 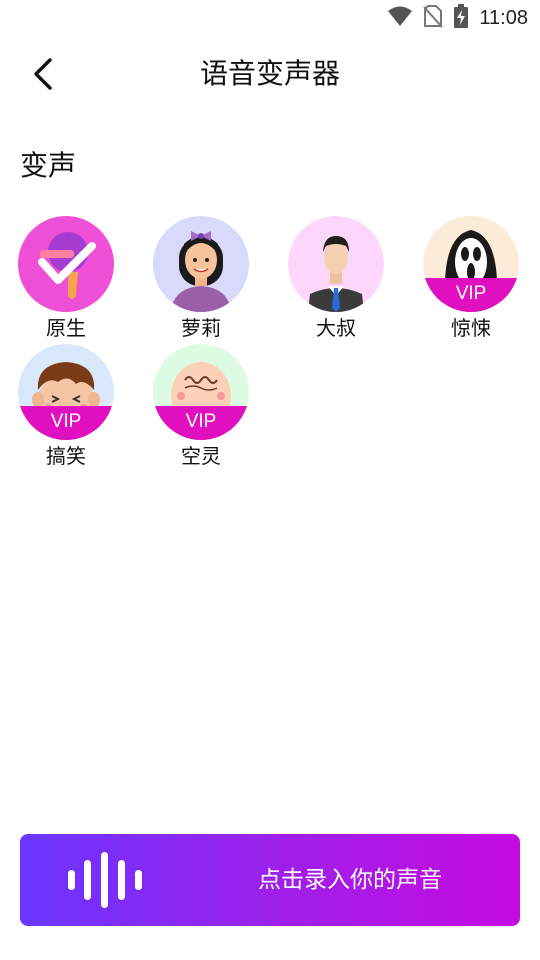 What do you see at coordinates (503, 17) in the screenshot?
I see `status-time: 11:08` at bounding box center [503, 17].